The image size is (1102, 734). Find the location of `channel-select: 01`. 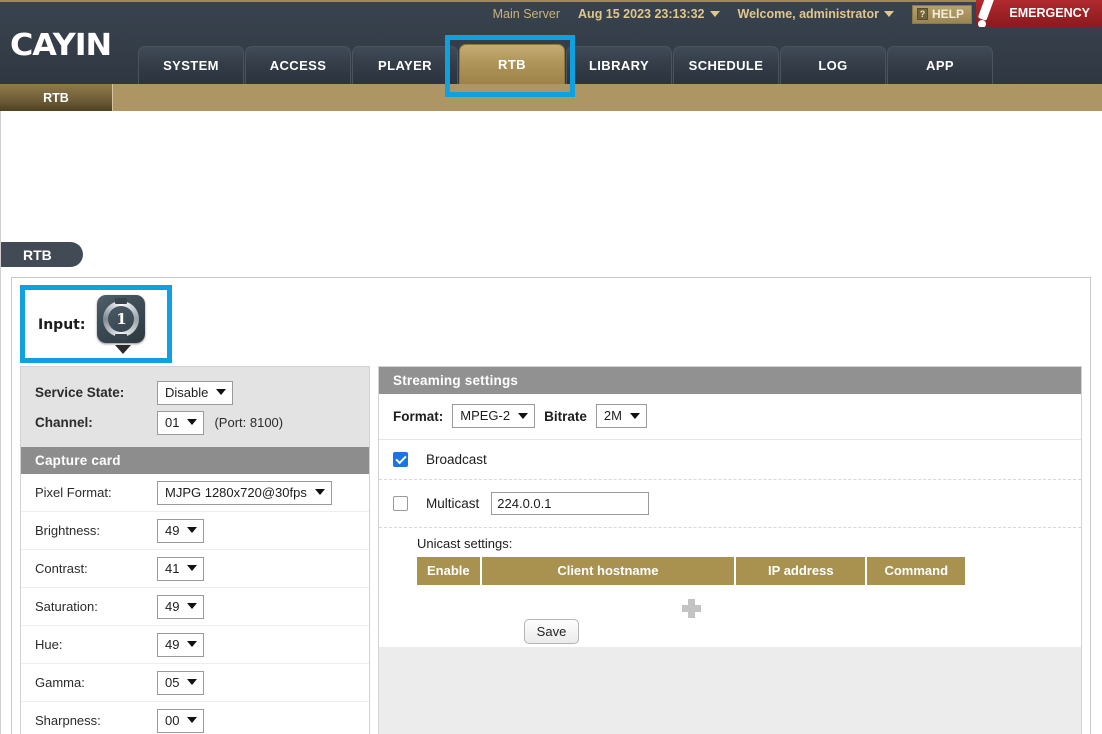

channel-select: 01 is located at coordinates (181, 422).